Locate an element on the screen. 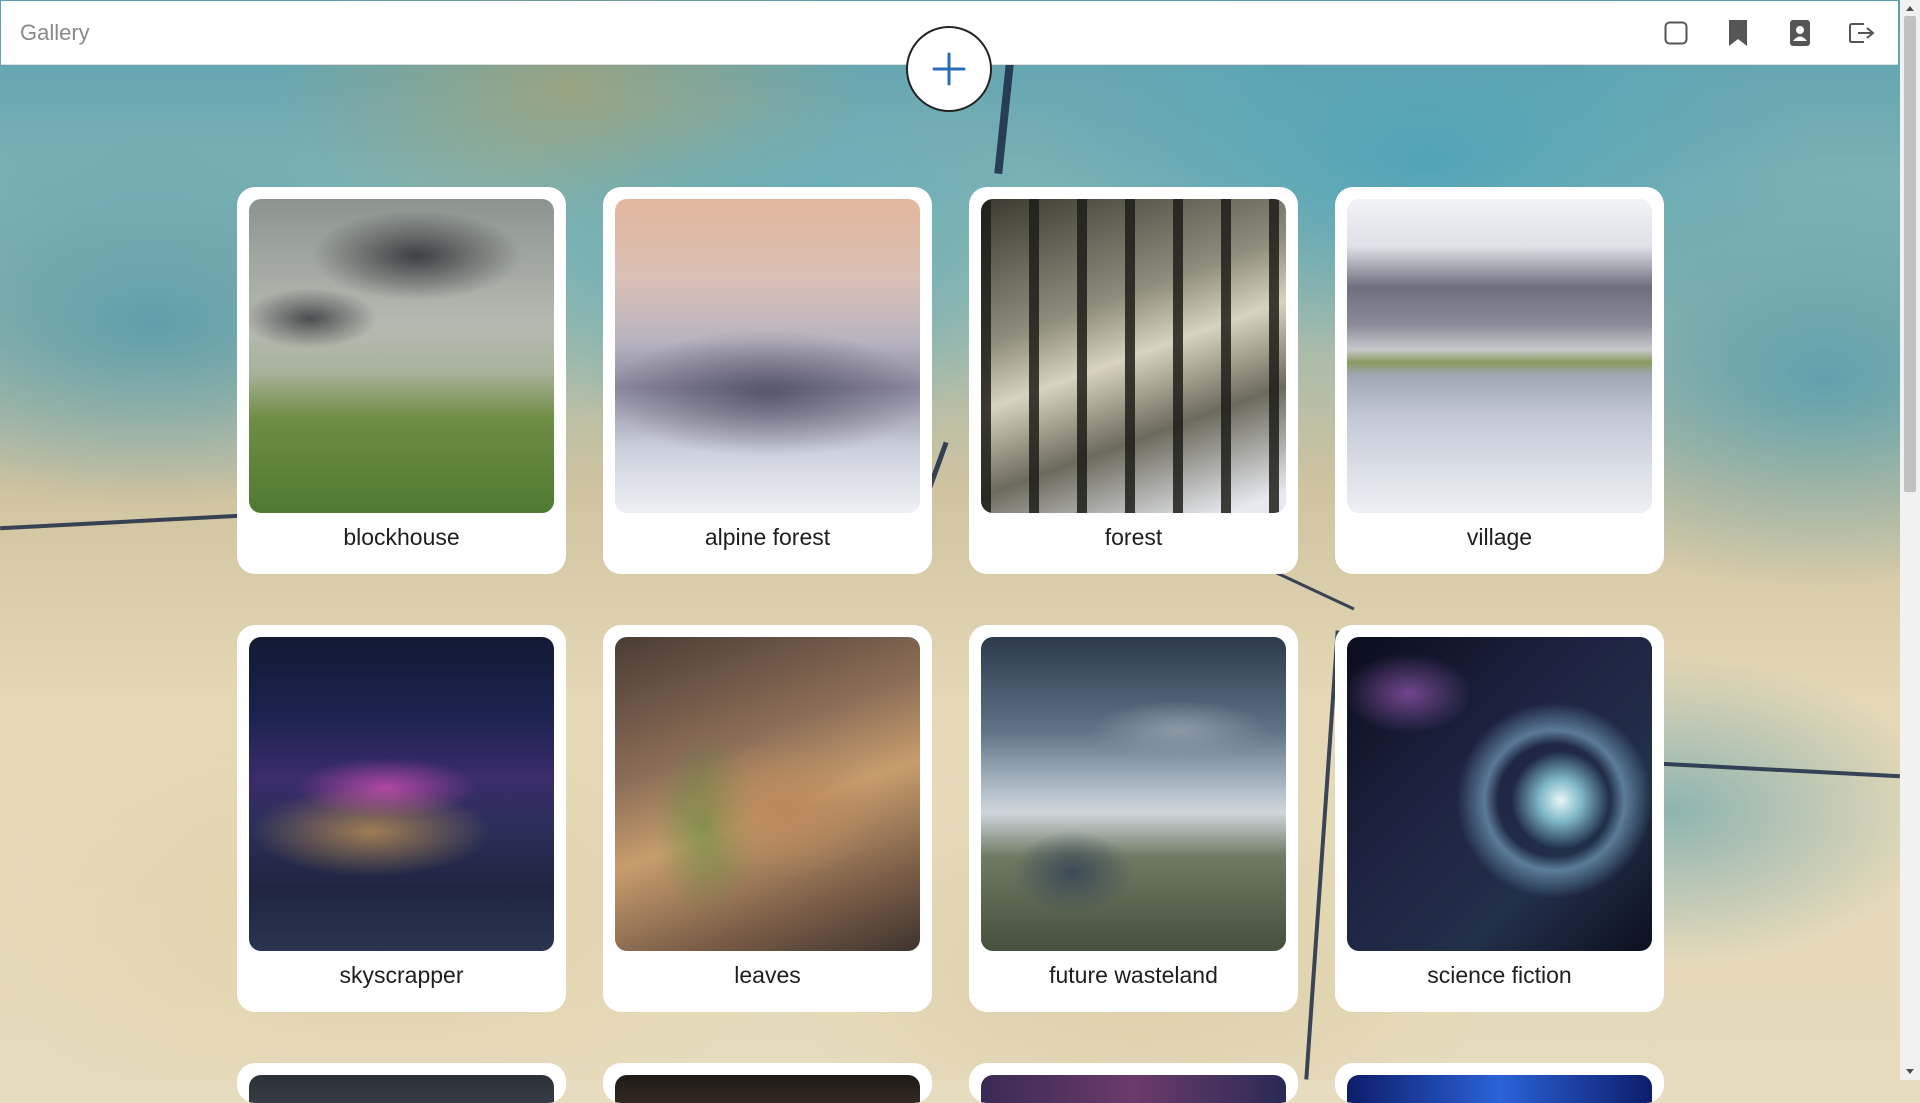 The image size is (1920, 1103). gallery-card-title: leaves is located at coordinates (767, 975).